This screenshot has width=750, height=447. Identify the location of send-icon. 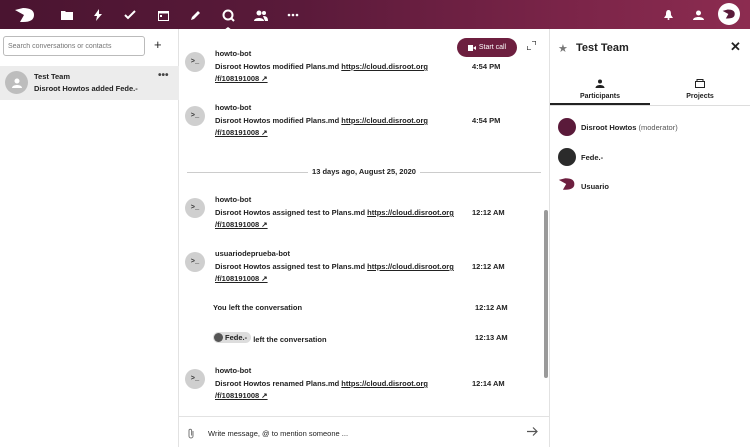
(532, 432).